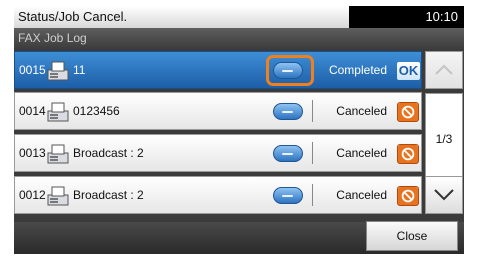 The height and width of the screenshot is (260, 478). What do you see at coordinates (408, 71) in the screenshot?
I see `ok-icon: OK` at bounding box center [408, 71].